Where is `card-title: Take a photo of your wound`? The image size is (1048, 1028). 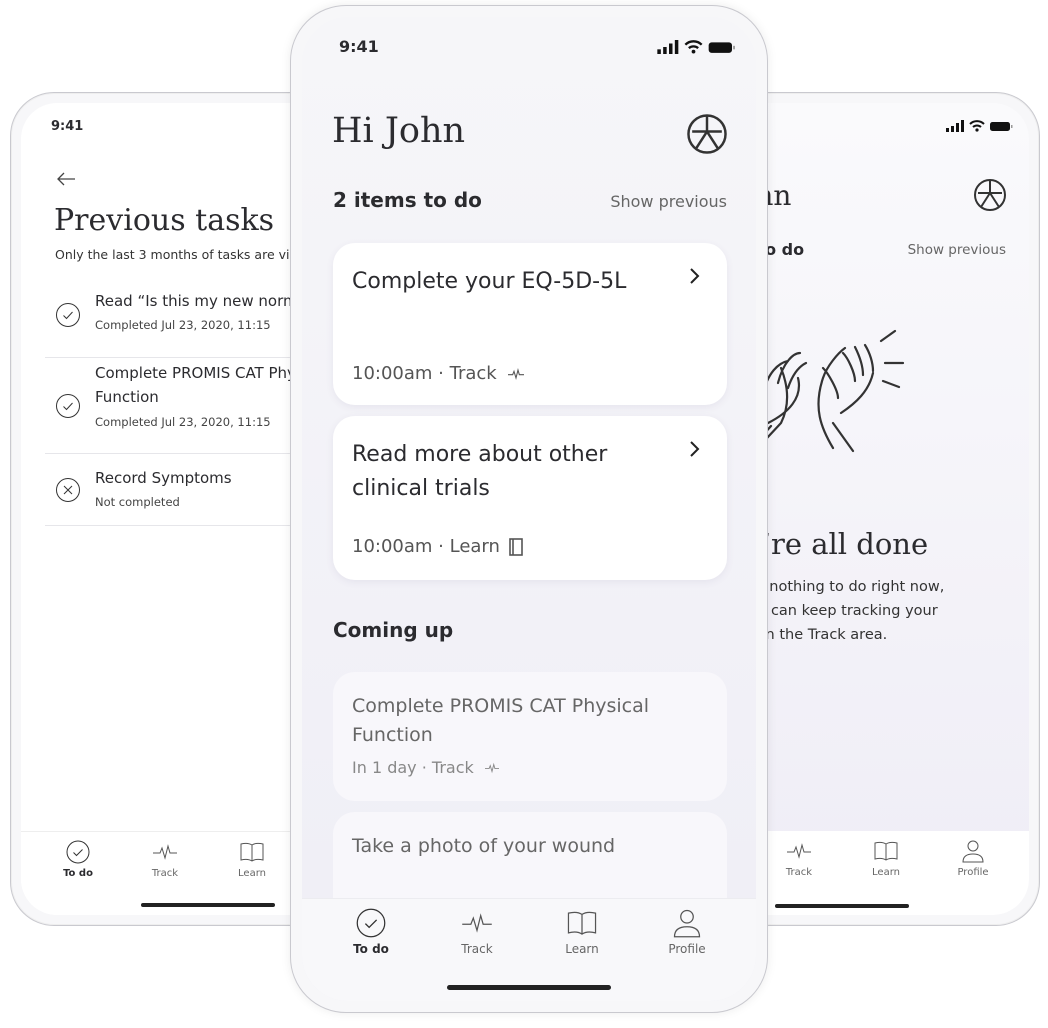 card-title: Take a photo of your wound is located at coordinates (484, 846).